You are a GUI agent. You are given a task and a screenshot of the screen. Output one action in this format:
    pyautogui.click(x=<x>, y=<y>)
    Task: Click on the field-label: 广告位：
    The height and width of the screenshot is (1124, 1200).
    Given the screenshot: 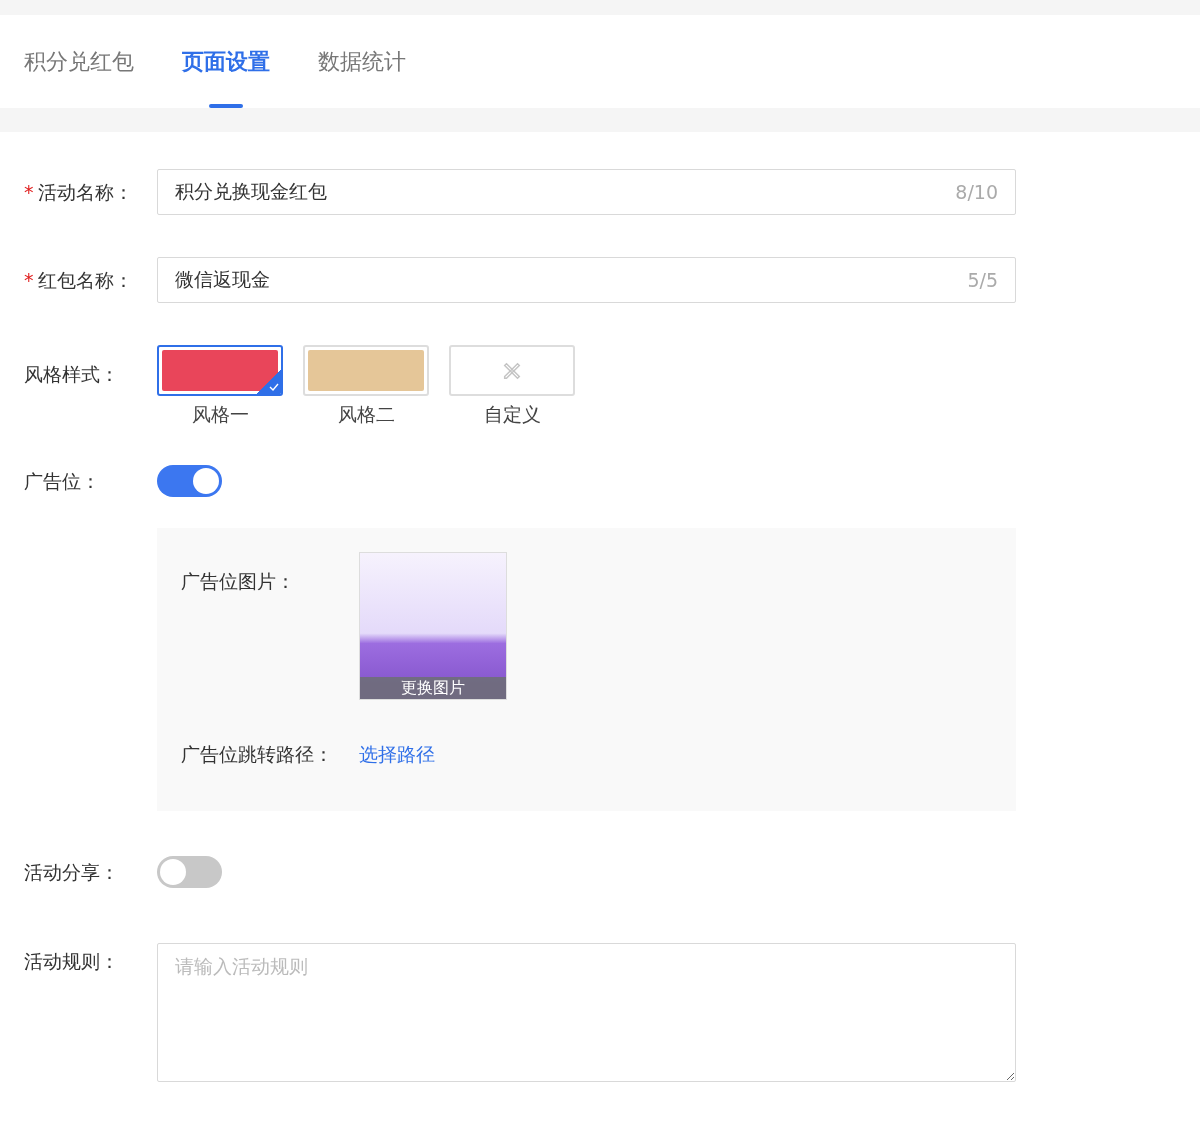 What is the action you would take?
    pyautogui.click(x=62, y=481)
    